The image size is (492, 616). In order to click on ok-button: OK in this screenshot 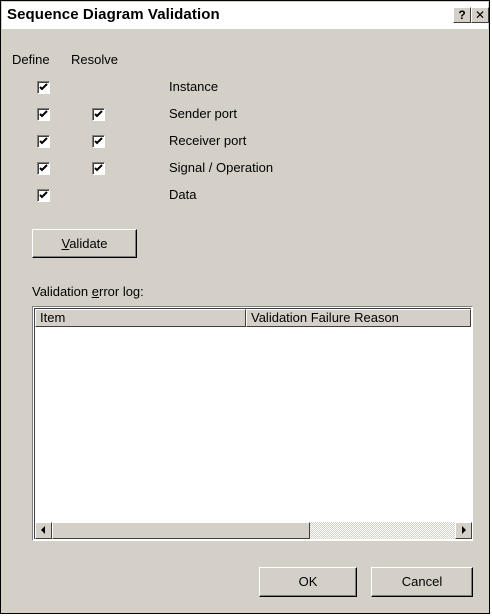, I will do `click(308, 582)`.